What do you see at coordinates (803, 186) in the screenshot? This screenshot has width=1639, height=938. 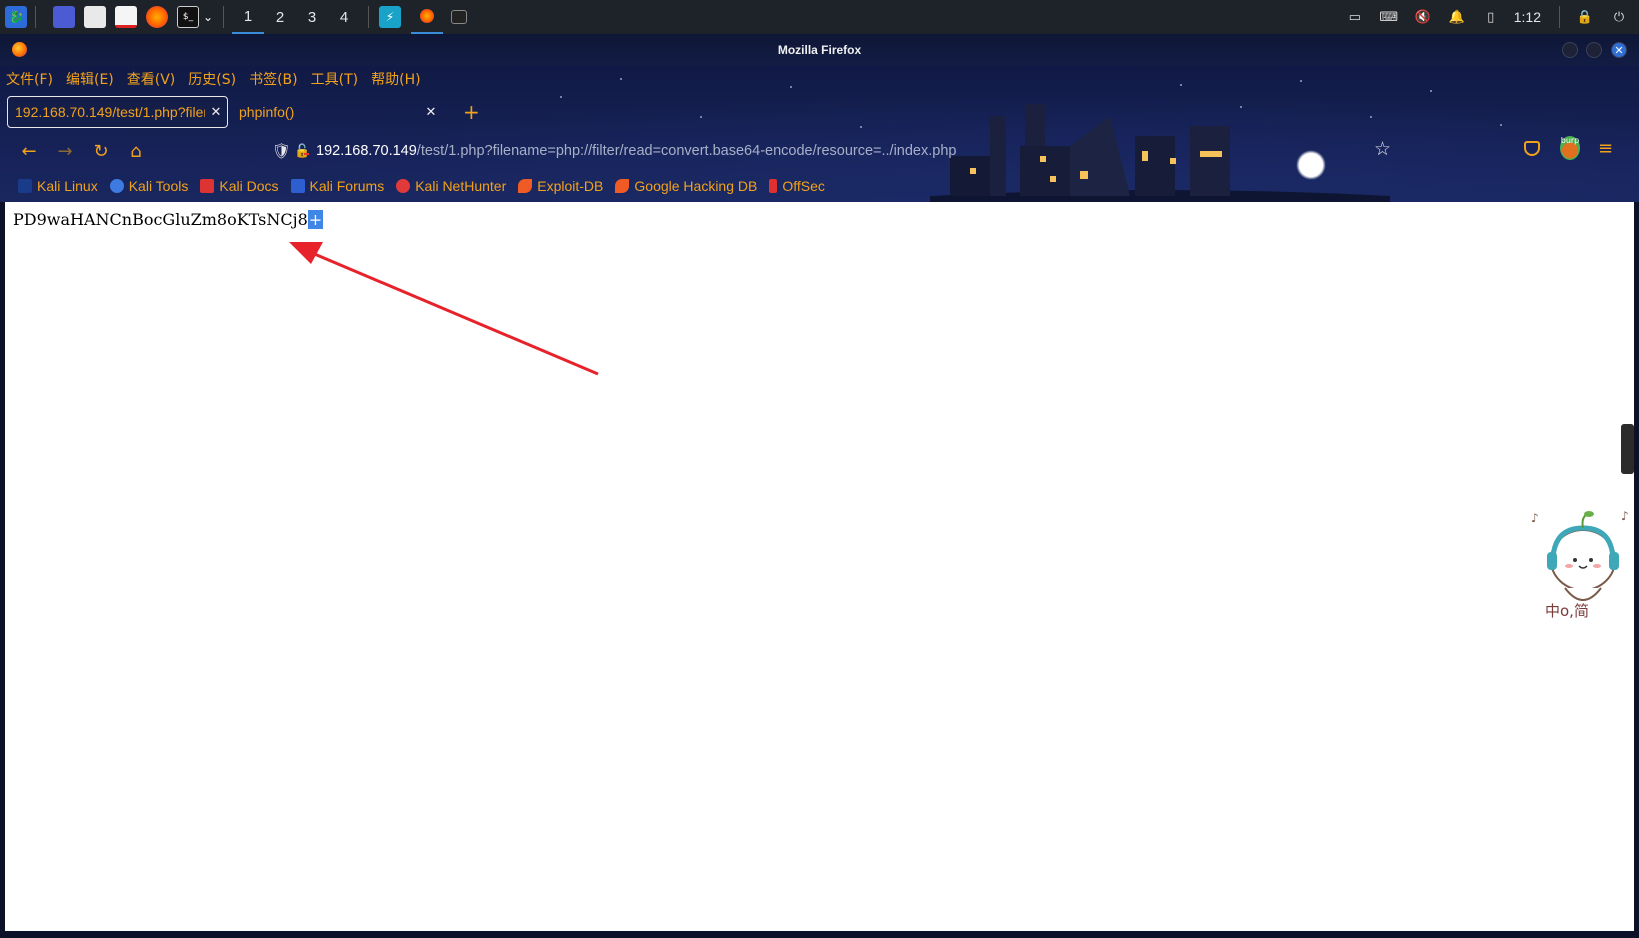 I see `bookmark-label: OffSec` at bounding box center [803, 186].